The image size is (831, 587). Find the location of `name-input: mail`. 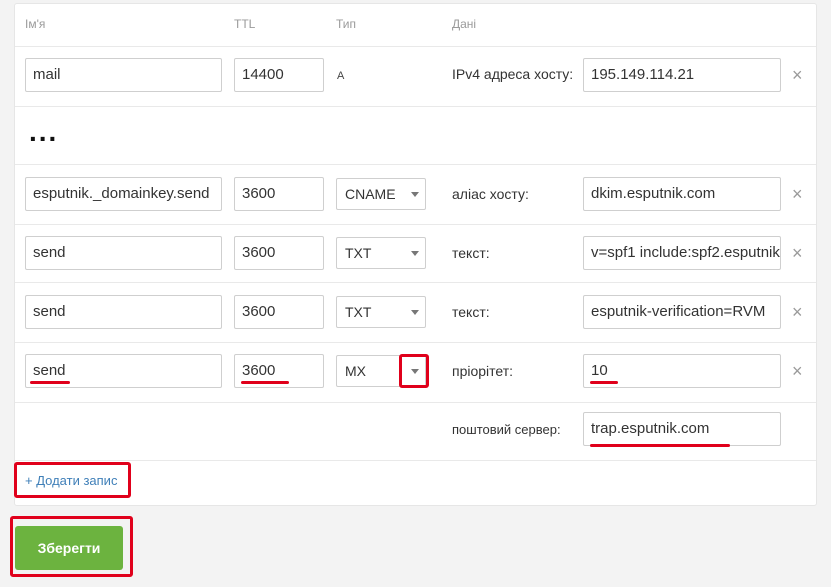

name-input: mail is located at coordinates (123, 75).